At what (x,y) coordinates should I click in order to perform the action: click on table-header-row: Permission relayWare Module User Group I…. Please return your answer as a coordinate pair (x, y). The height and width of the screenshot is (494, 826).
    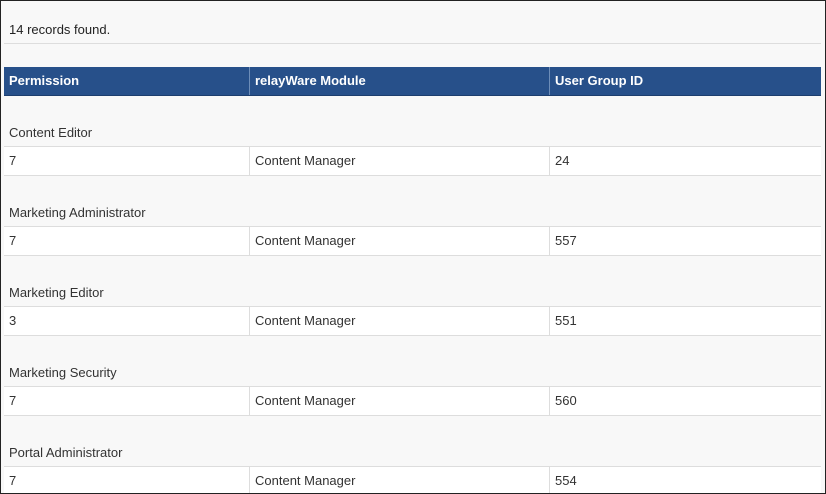
    Looking at the image, I should click on (412, 81).